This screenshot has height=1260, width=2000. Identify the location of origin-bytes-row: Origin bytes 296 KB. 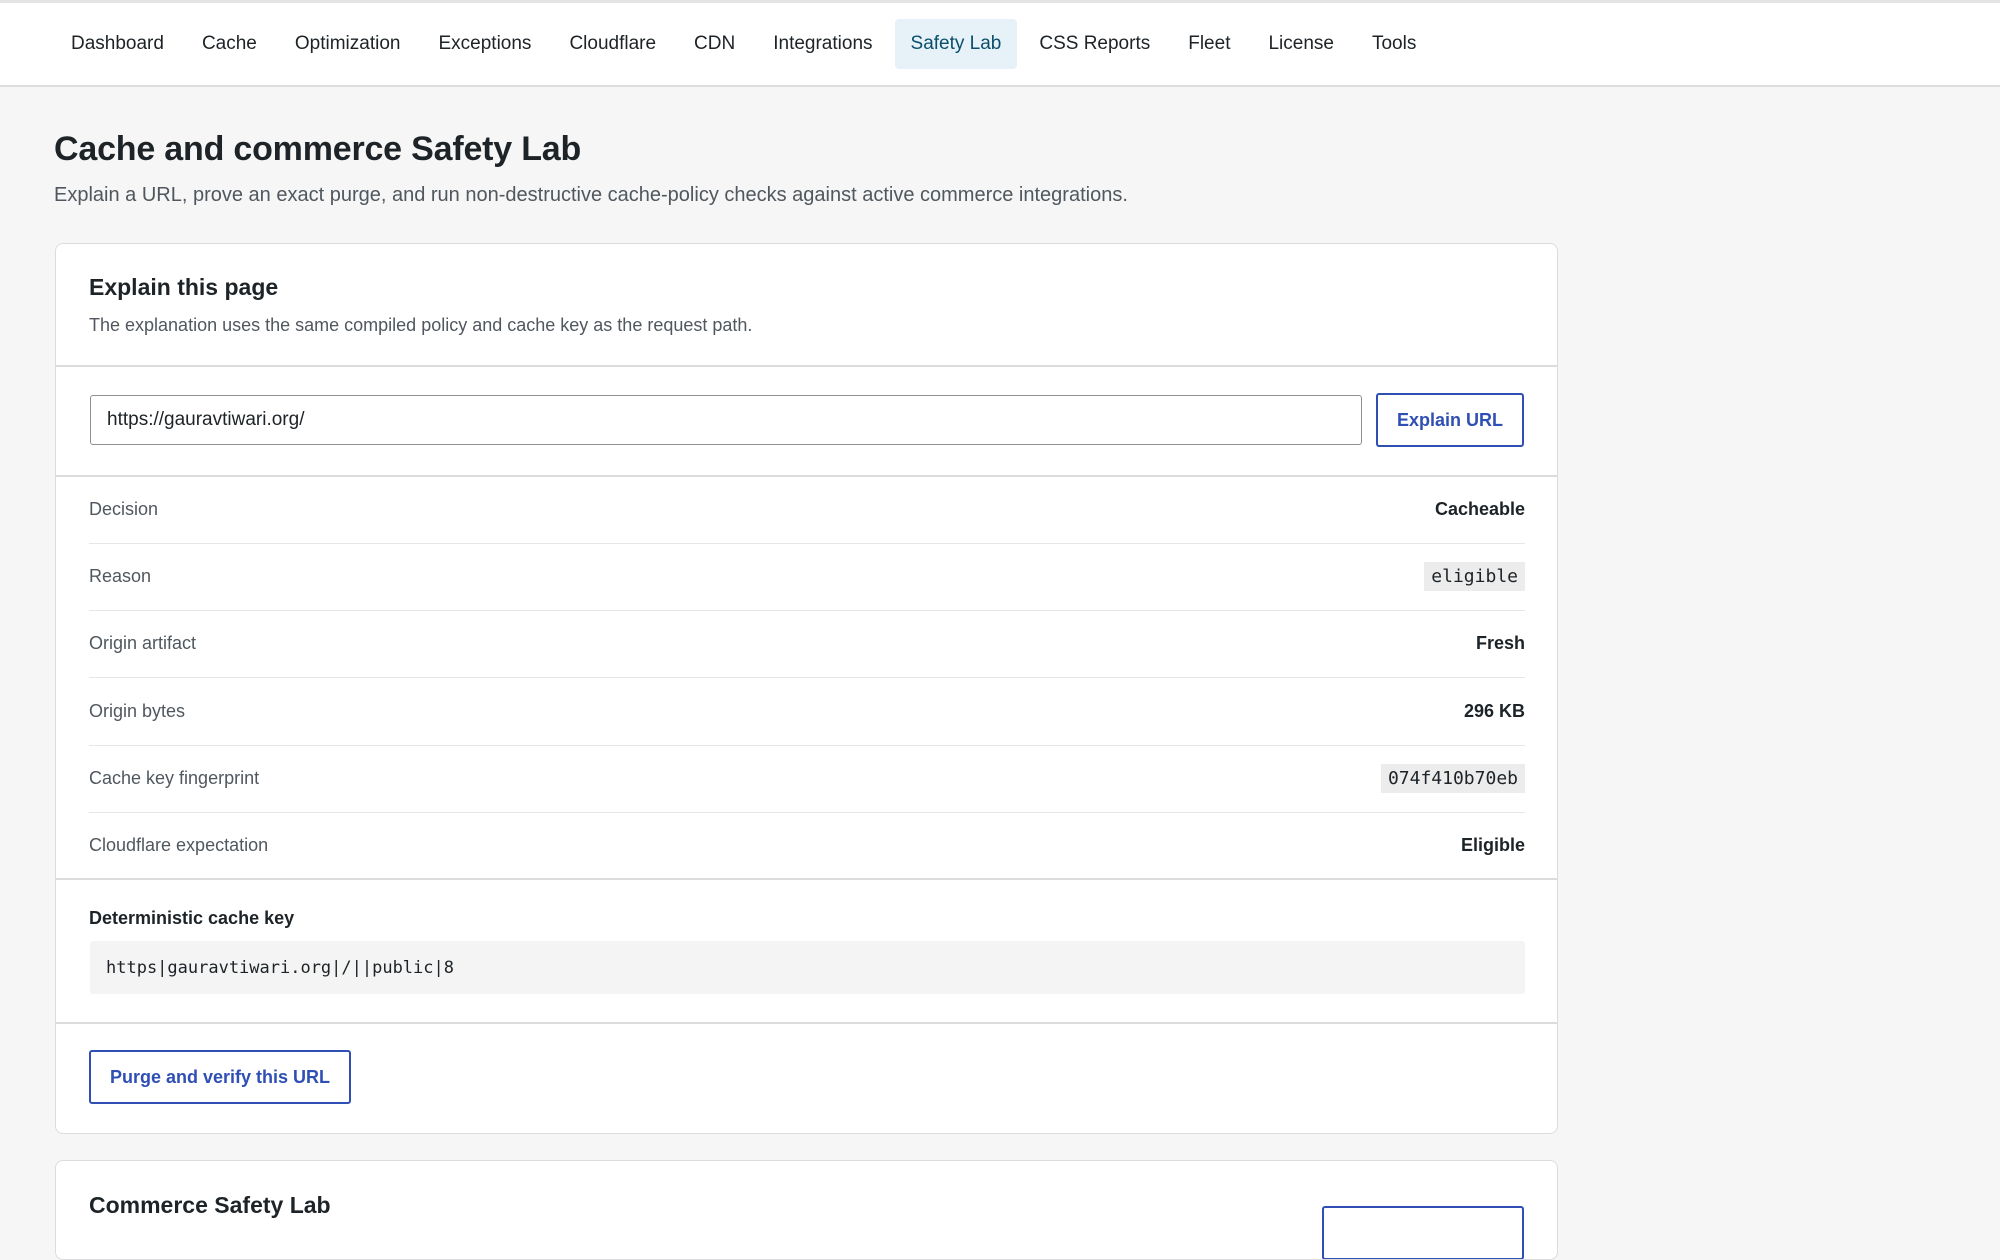
(807, 711).